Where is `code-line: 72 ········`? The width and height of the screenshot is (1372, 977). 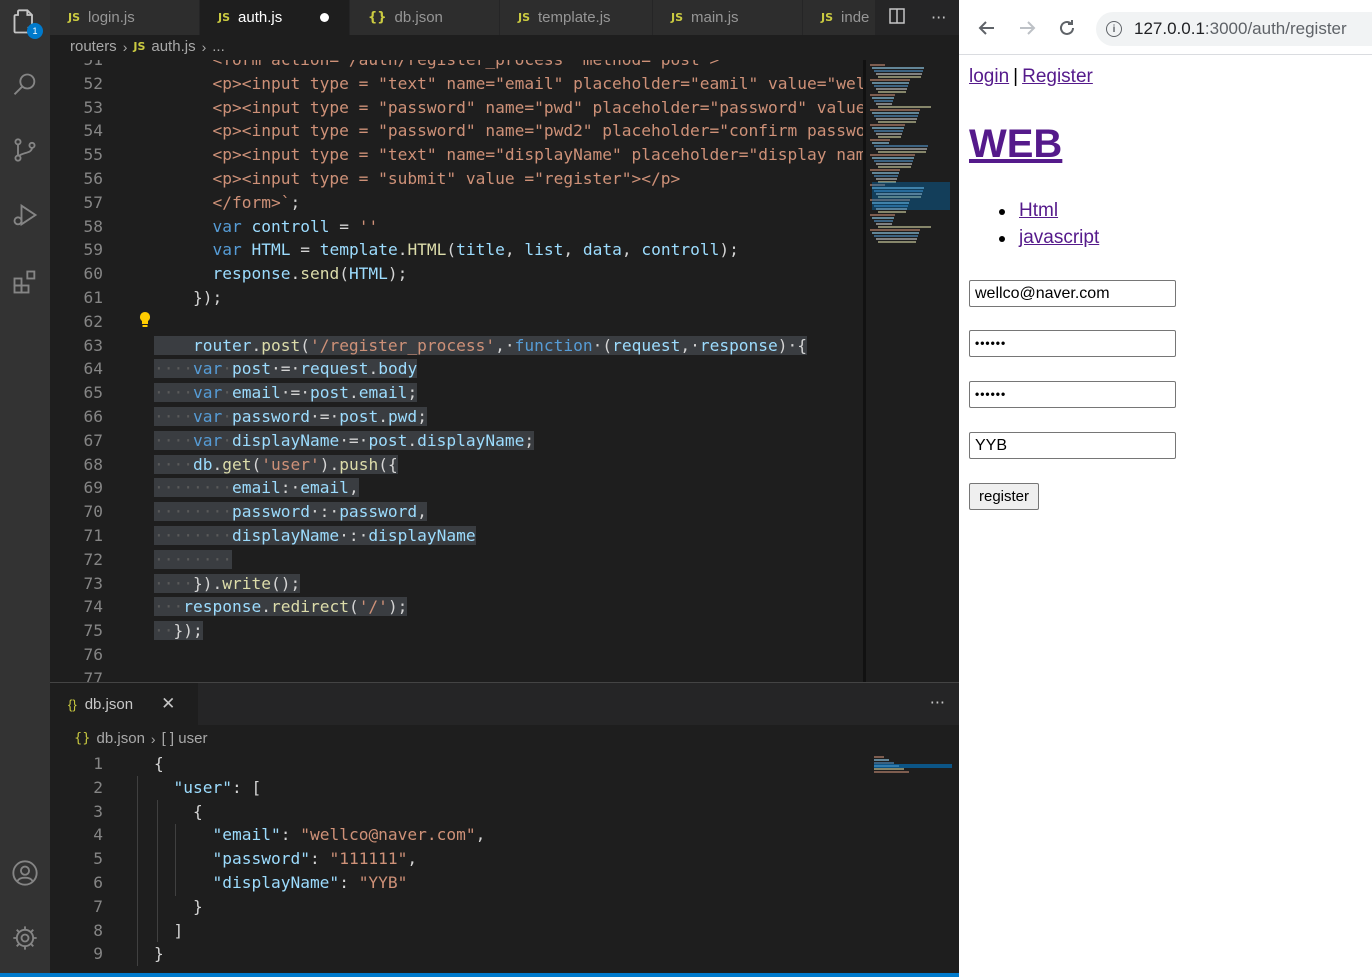
code-line: 72 ········ is located at coordinates (457, 560).